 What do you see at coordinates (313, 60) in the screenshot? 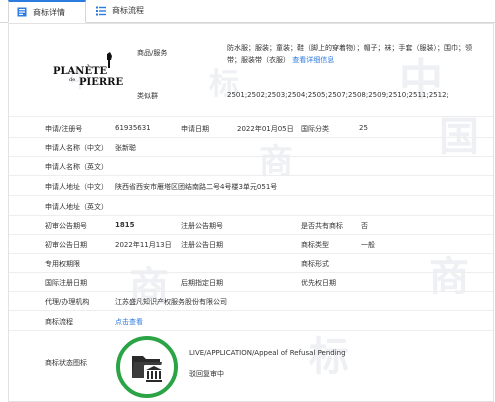
I see `view-detail-link: 查看详细信息` at bounding box center [313, 60].